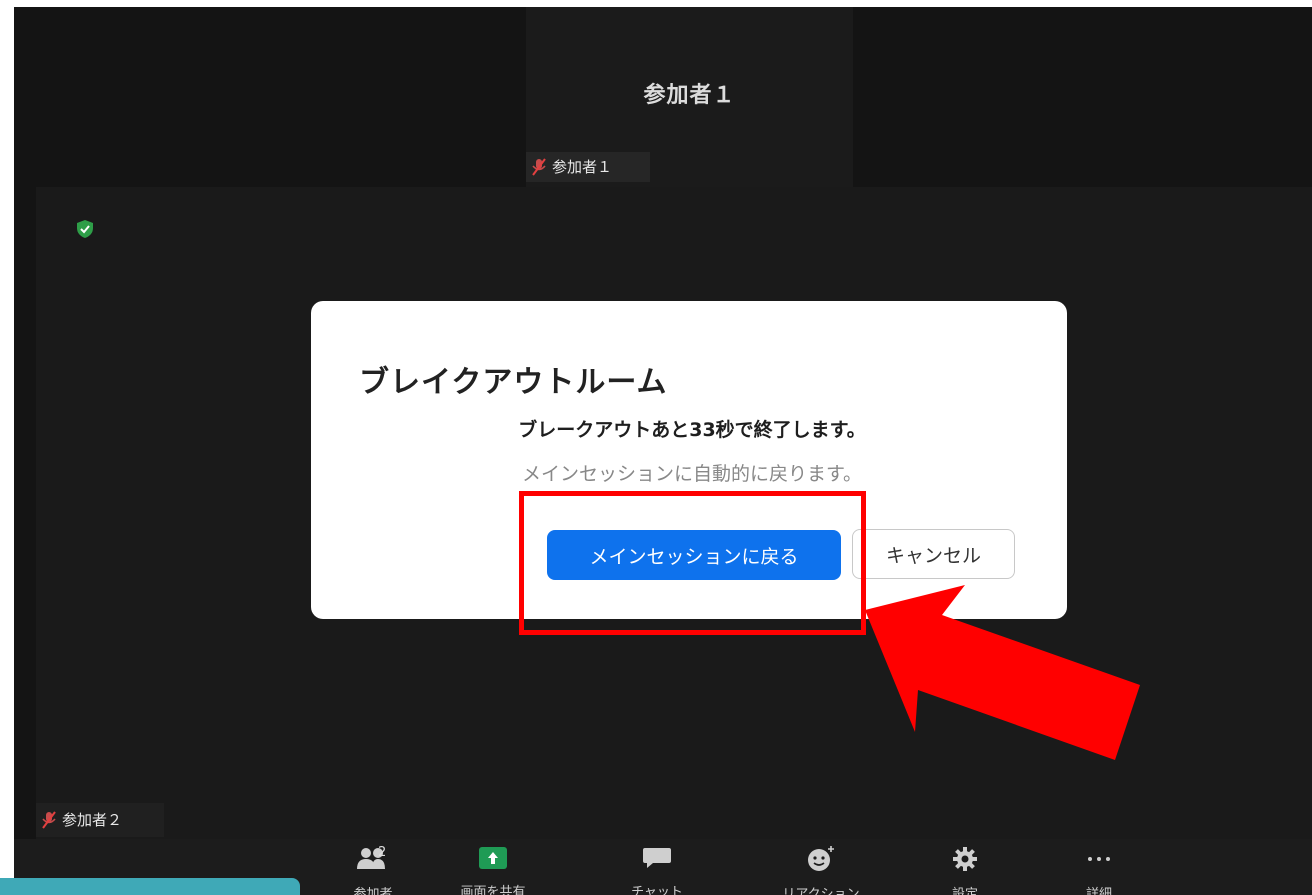 Image resolution: width=1312 pixels, height=895 pixels. What do you see at coordinates (692, 474) in the screenshot?
I see `dialog-submessage: メインセッションに自動的に戻ります。` at bounding box center [692, 474].